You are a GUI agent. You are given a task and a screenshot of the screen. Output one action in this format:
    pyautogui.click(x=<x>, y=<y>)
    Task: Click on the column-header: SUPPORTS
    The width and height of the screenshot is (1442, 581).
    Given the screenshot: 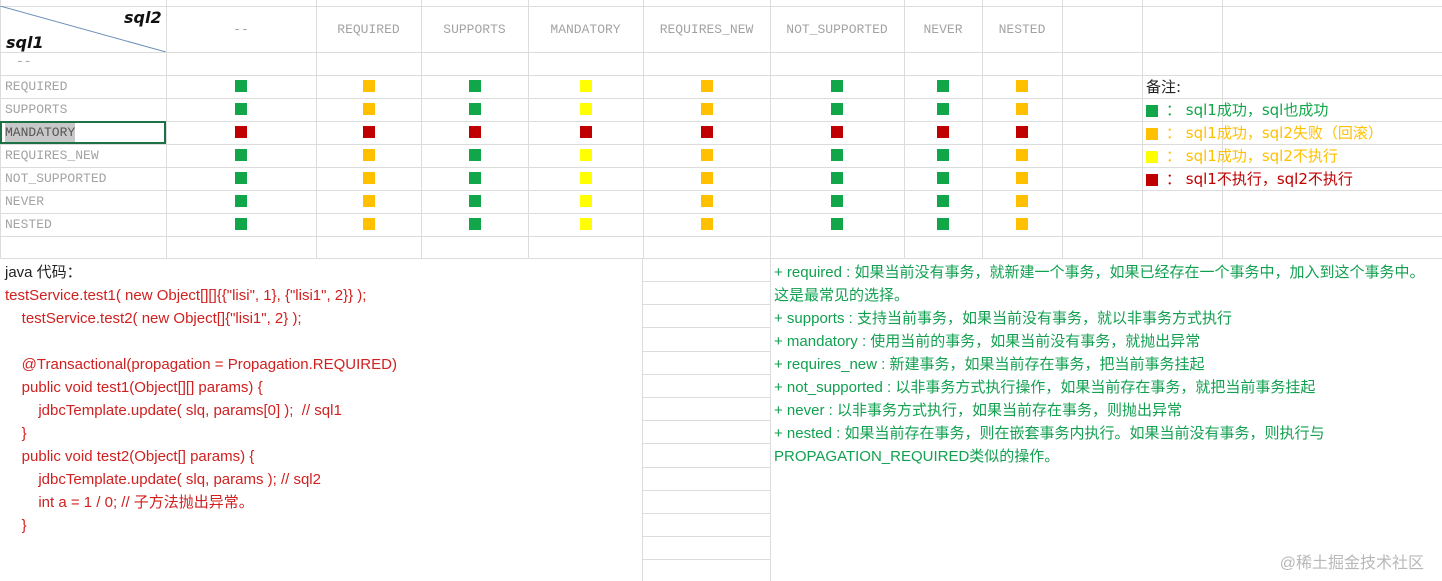 What is the action you would take?
    pyautogui.click(x=474, y=30)
    